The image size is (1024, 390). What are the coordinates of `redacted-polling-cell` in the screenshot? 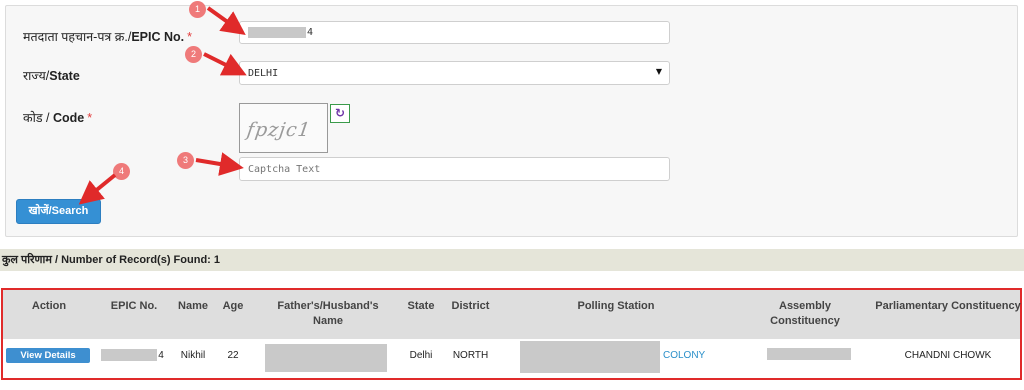 It's located at (590, 357).